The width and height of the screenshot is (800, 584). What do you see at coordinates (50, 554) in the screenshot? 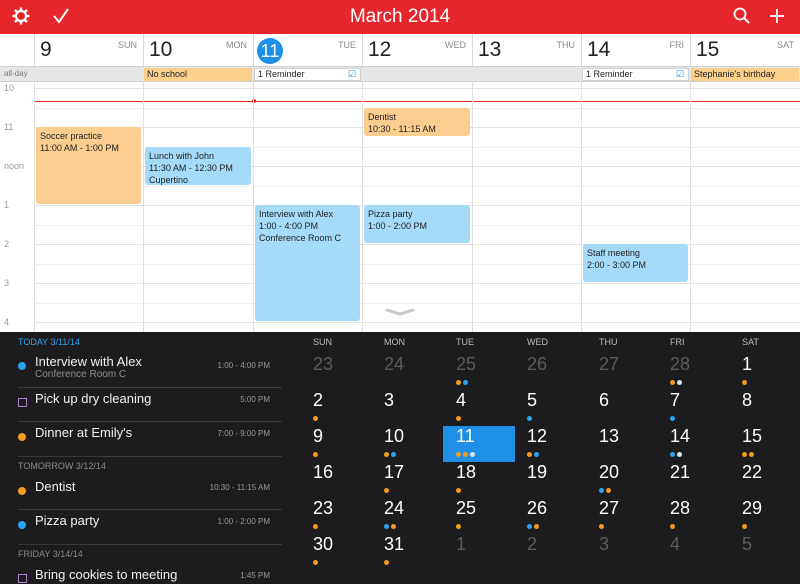
I see `agenda-section-header: FRIDAY 3/14/14` at bounding box center [50, 554].